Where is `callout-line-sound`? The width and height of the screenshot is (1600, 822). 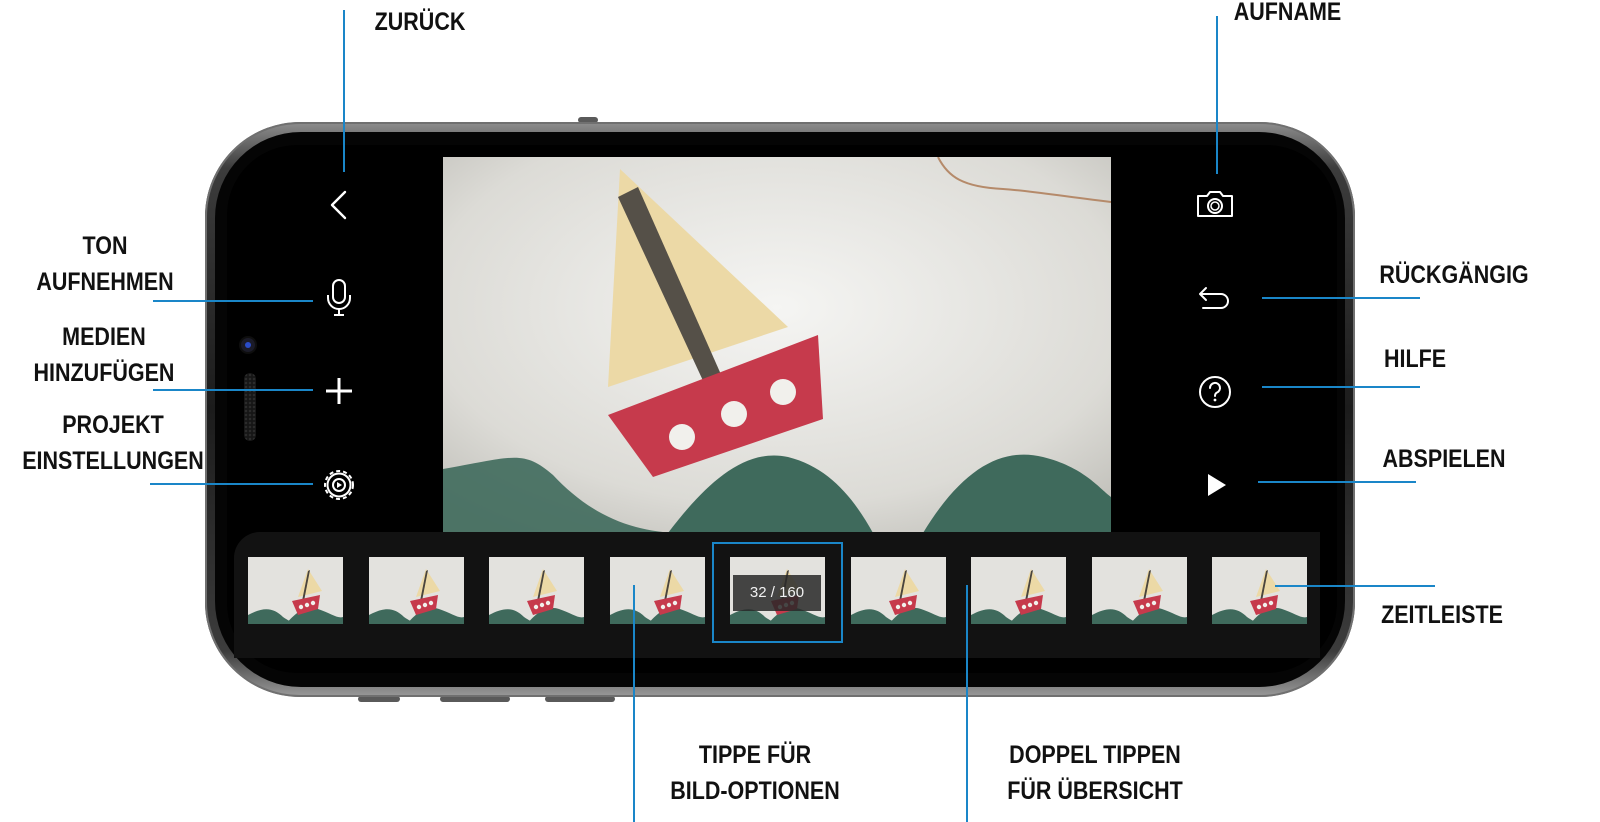 callout-line-sound is located at coordinates (233, 301).